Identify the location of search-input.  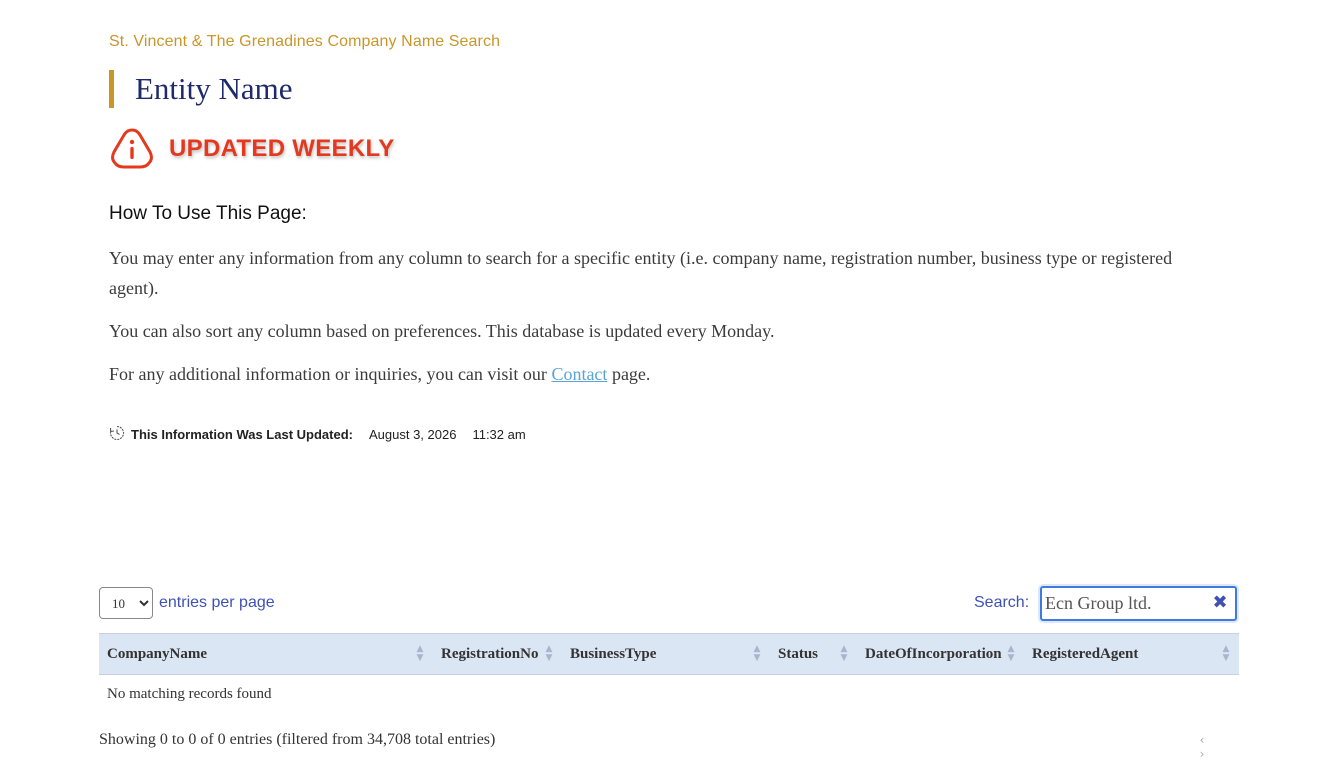
(1128, 603).